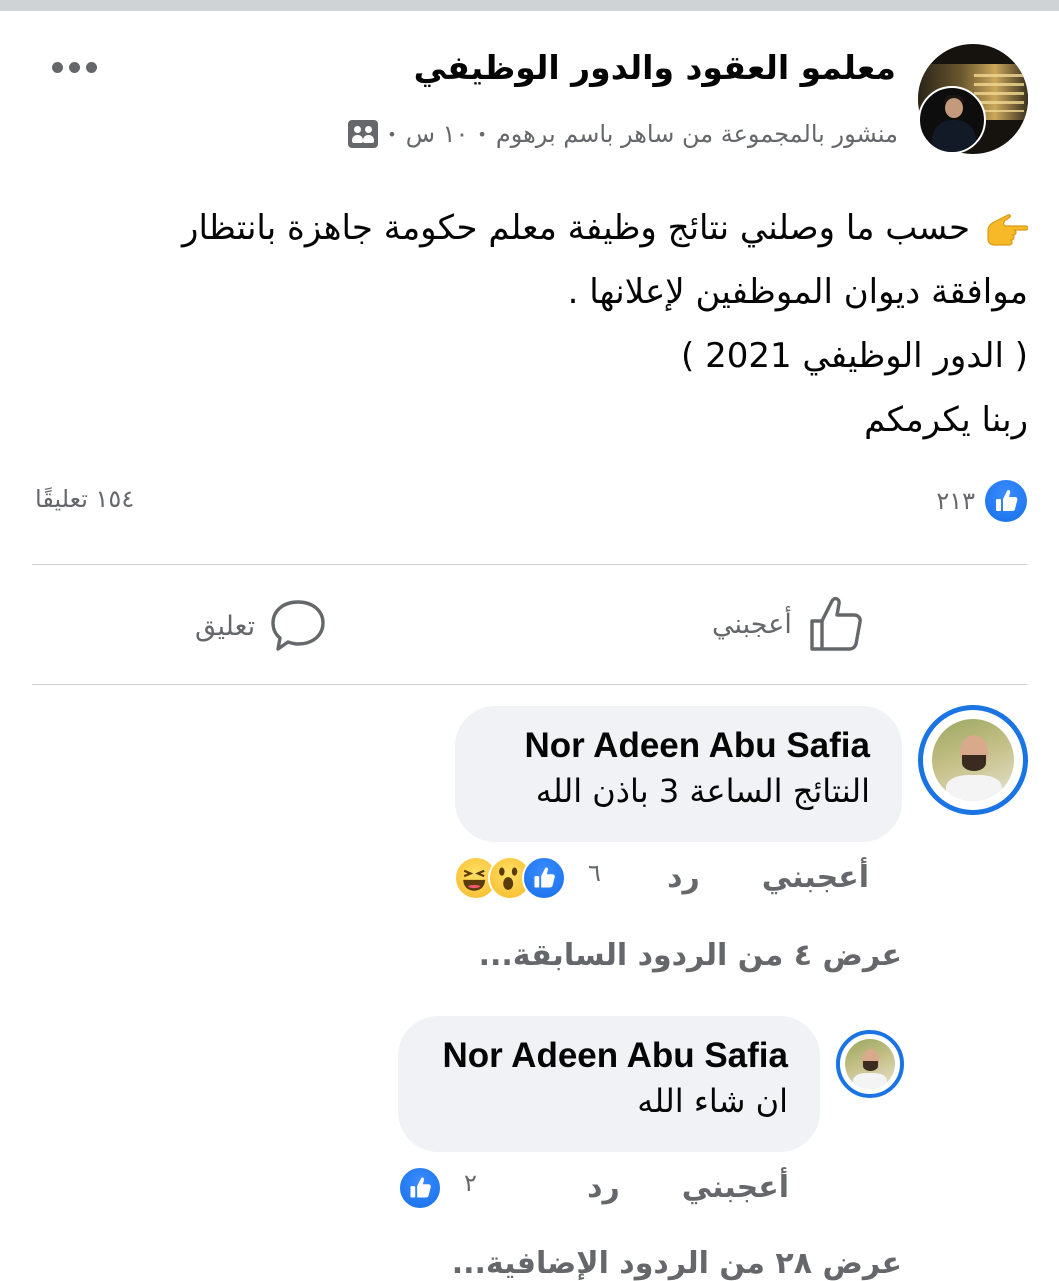  Describe the element at coordinates (1007, 229) in the screenshot. I see `pointing-hand-icon` at that location.